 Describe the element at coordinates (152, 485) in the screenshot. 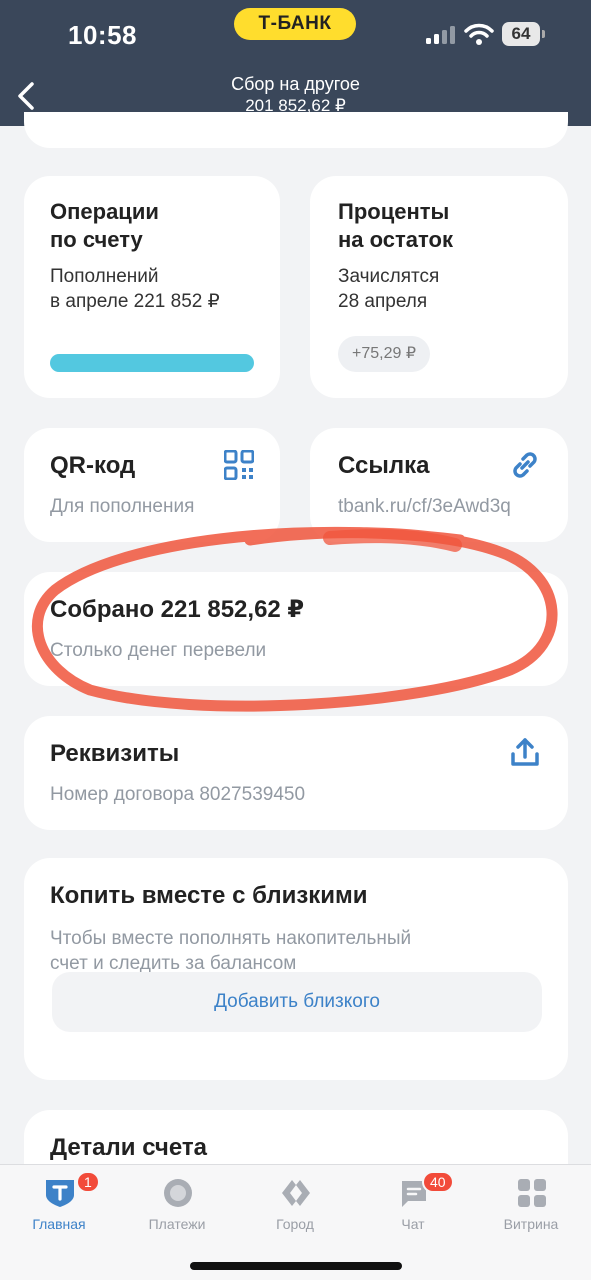

I see `qr-code-card: QR-код Для пополнения` at that location.